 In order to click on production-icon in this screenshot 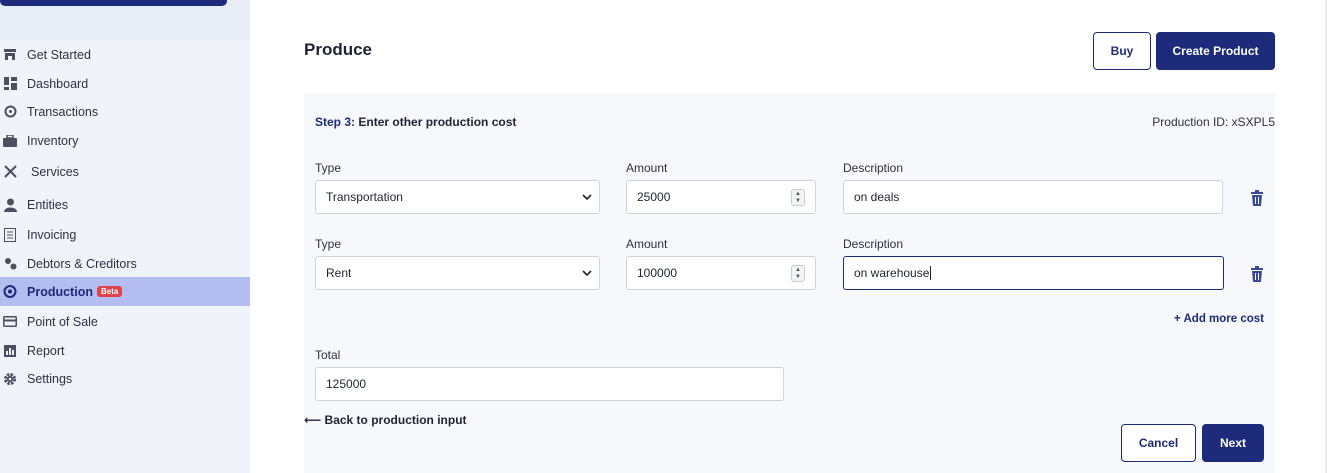, I will do `click(10, 292)`.